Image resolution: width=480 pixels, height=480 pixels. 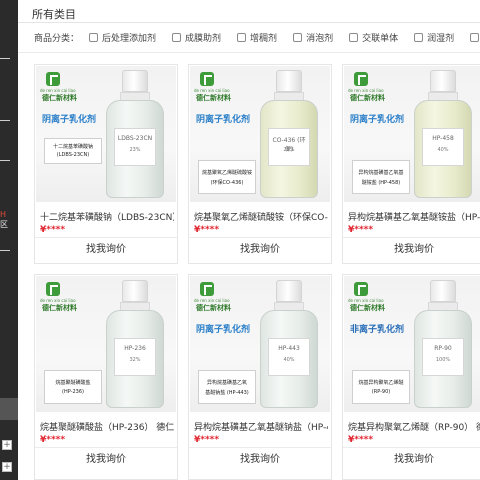 I want to click on filter-option: 成膜助剂, so click(x=196, y=37).